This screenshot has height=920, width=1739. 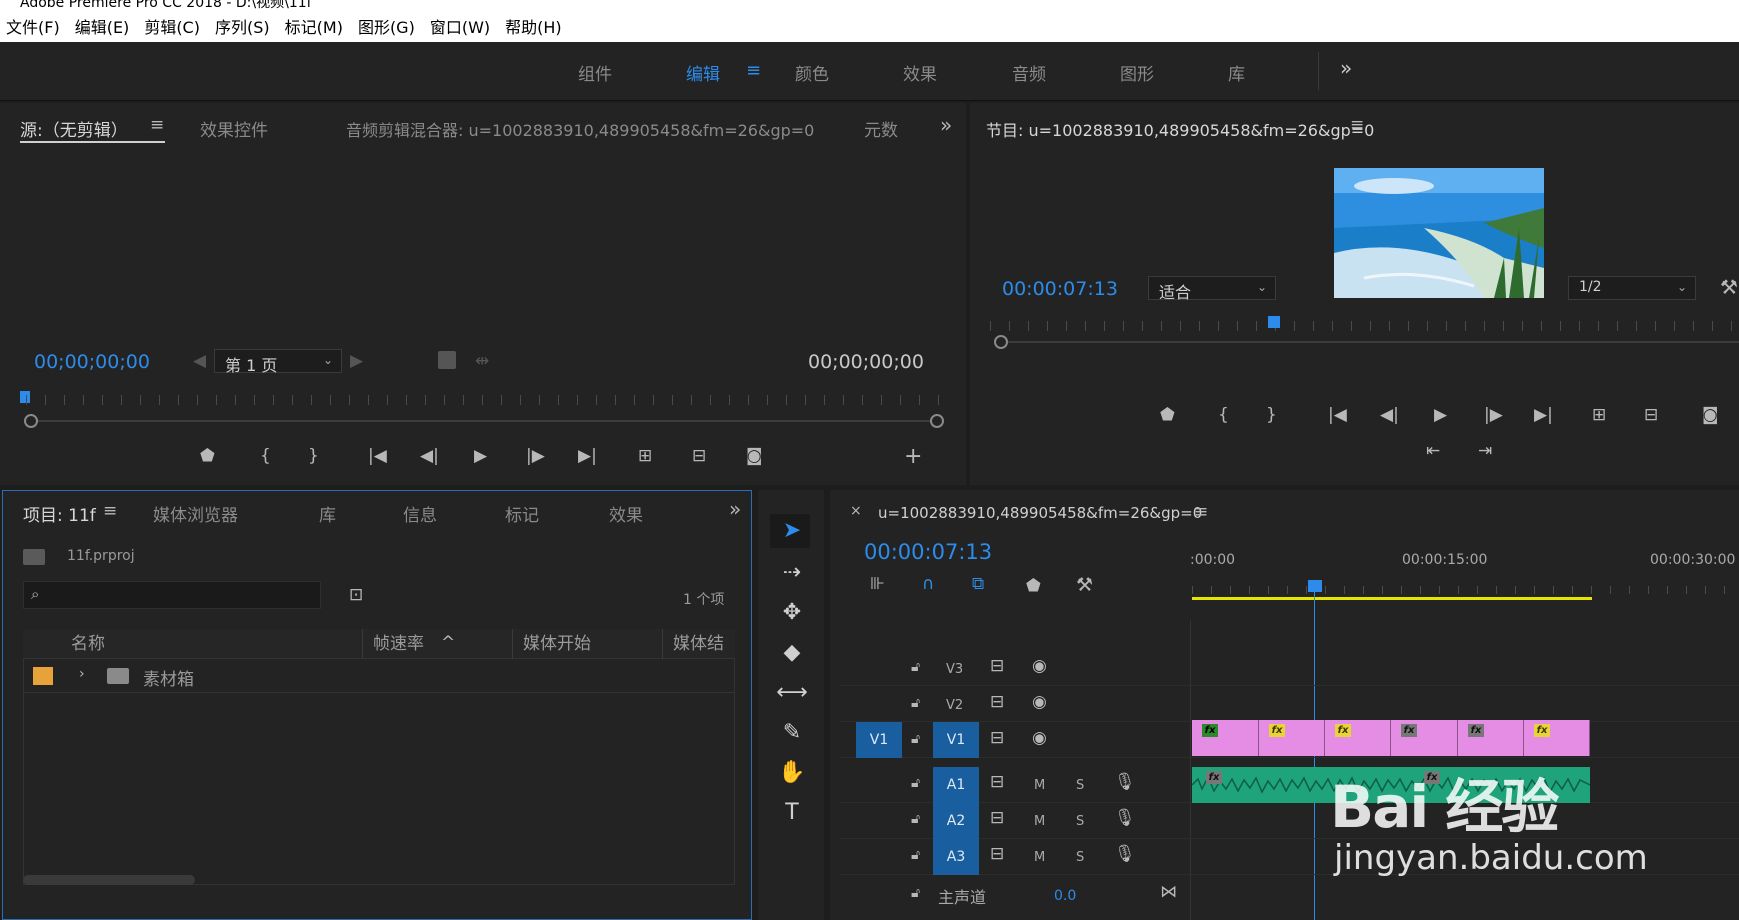 What do you see at coordinates (460, 26) in the screenshot?
I see `menu-window: 窗口(W)` at bounding box center [460, 26].